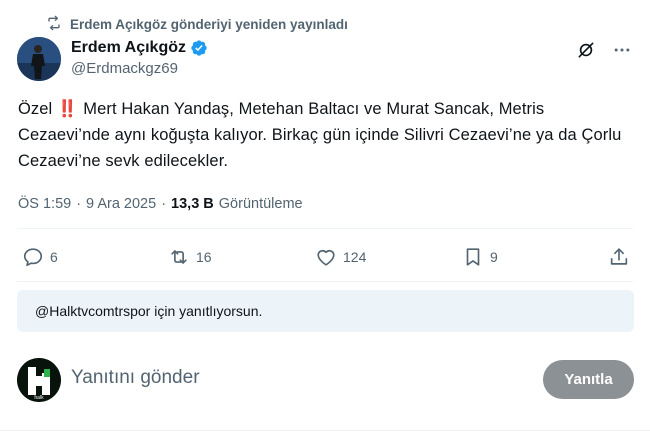 The width and height of the screenshot is (650, 439). What do you see at coordinates (121, 204) in the screenshot?
I see `tweet-date: 9 Ara 2025` at bounding box center [121, 204].